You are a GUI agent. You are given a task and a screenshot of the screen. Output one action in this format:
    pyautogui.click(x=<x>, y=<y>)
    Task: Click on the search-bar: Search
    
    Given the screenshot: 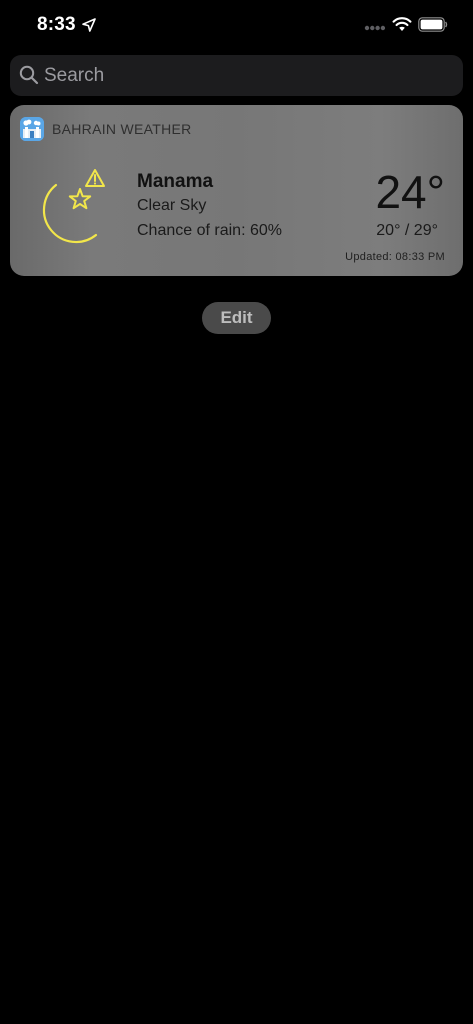 What is the action you would take?
    pyautogui.click(x=236, y=75)
    